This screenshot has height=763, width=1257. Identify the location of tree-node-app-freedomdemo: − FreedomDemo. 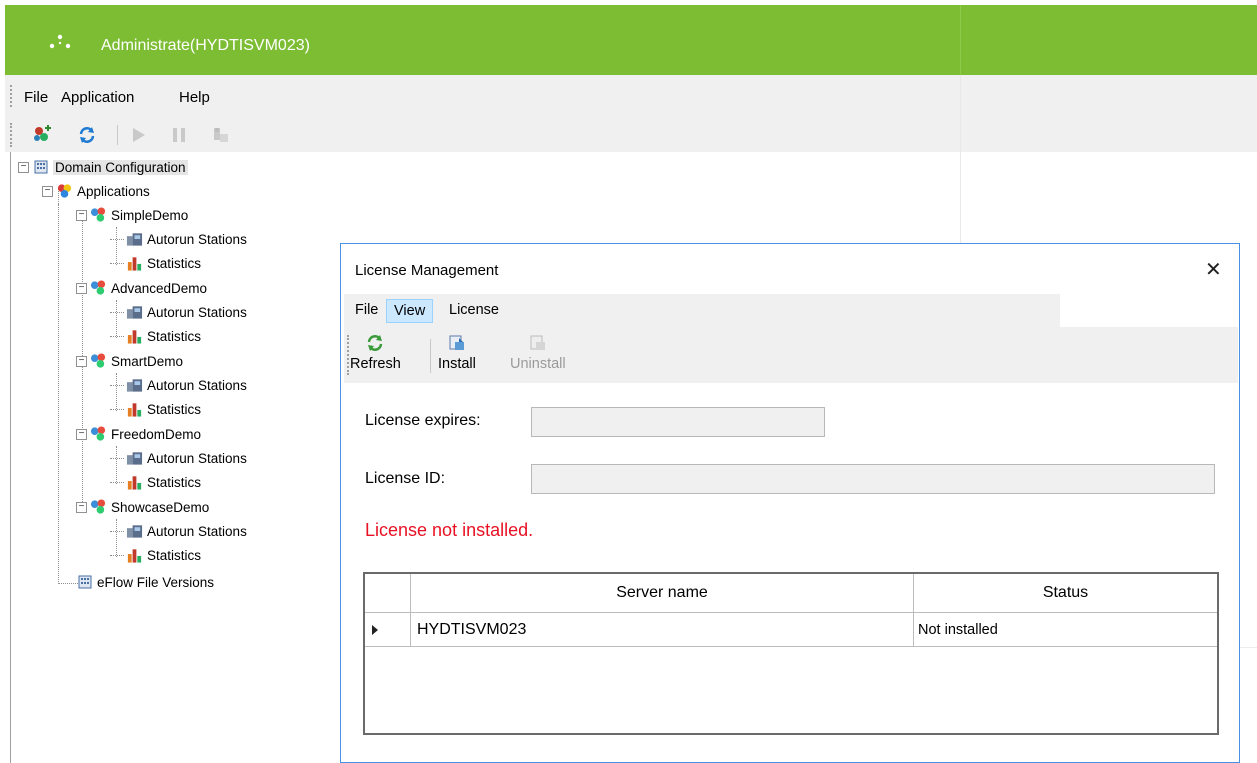
(138, 434).